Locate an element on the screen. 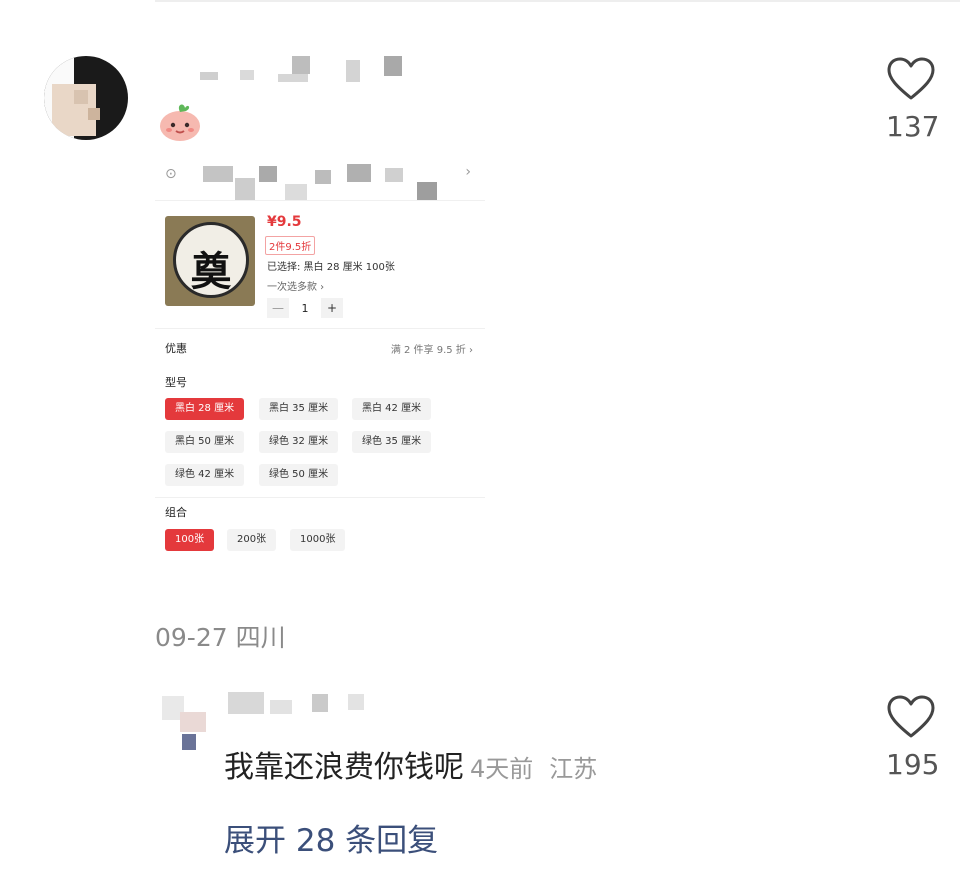  combo-chip: 1000张 is located at coordinates (318, 540).